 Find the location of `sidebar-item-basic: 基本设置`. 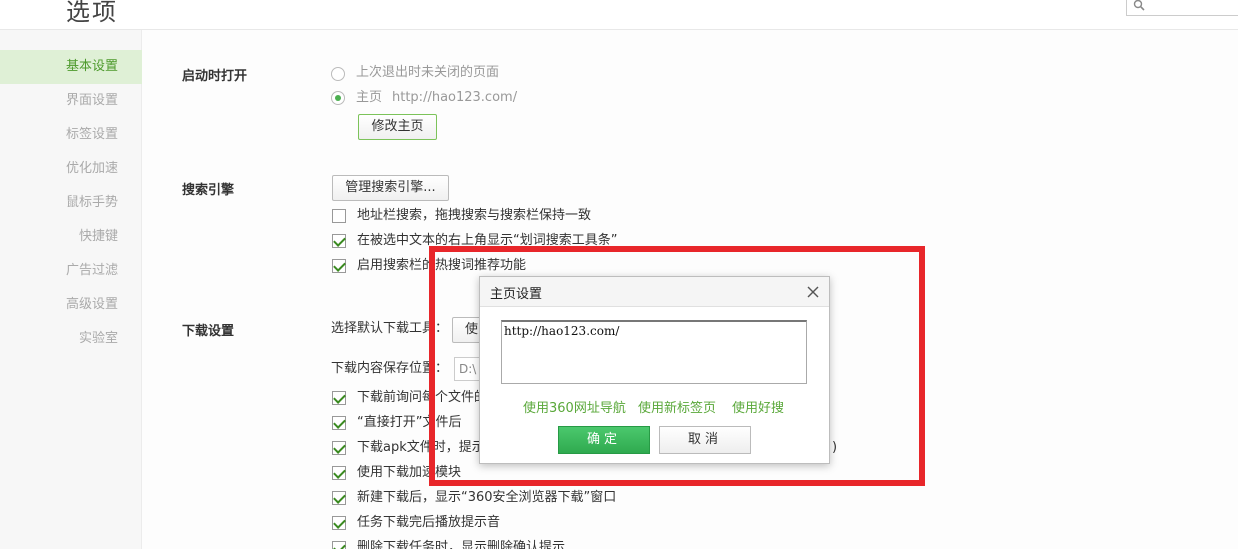

sidebar-item-basic: 基本设置 is located at coordinates (71, 67).